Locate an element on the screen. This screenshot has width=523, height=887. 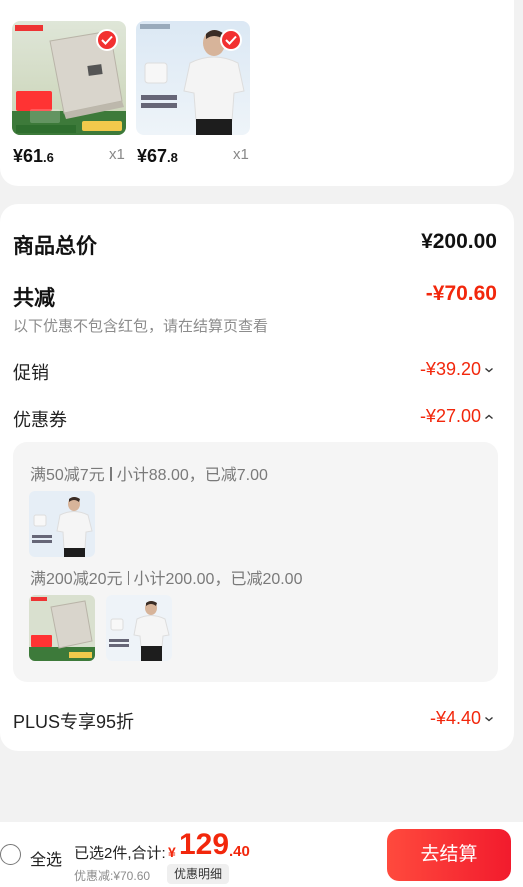
promo-row-toggle: -¥39.20 is located at coordinates (457, 369).